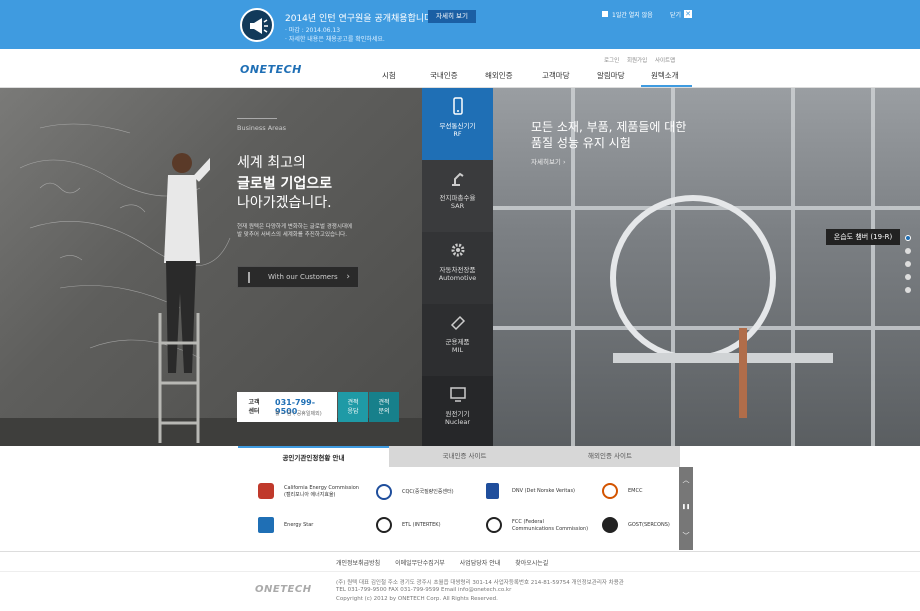 This screenshot has height=611, width=920. I want to click on bar-icon, so click(249, 277).